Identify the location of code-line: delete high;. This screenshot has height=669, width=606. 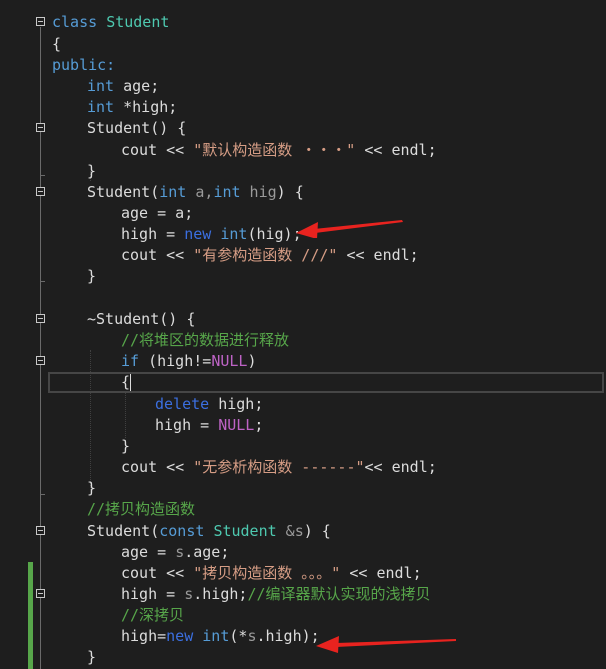
(209, 404).